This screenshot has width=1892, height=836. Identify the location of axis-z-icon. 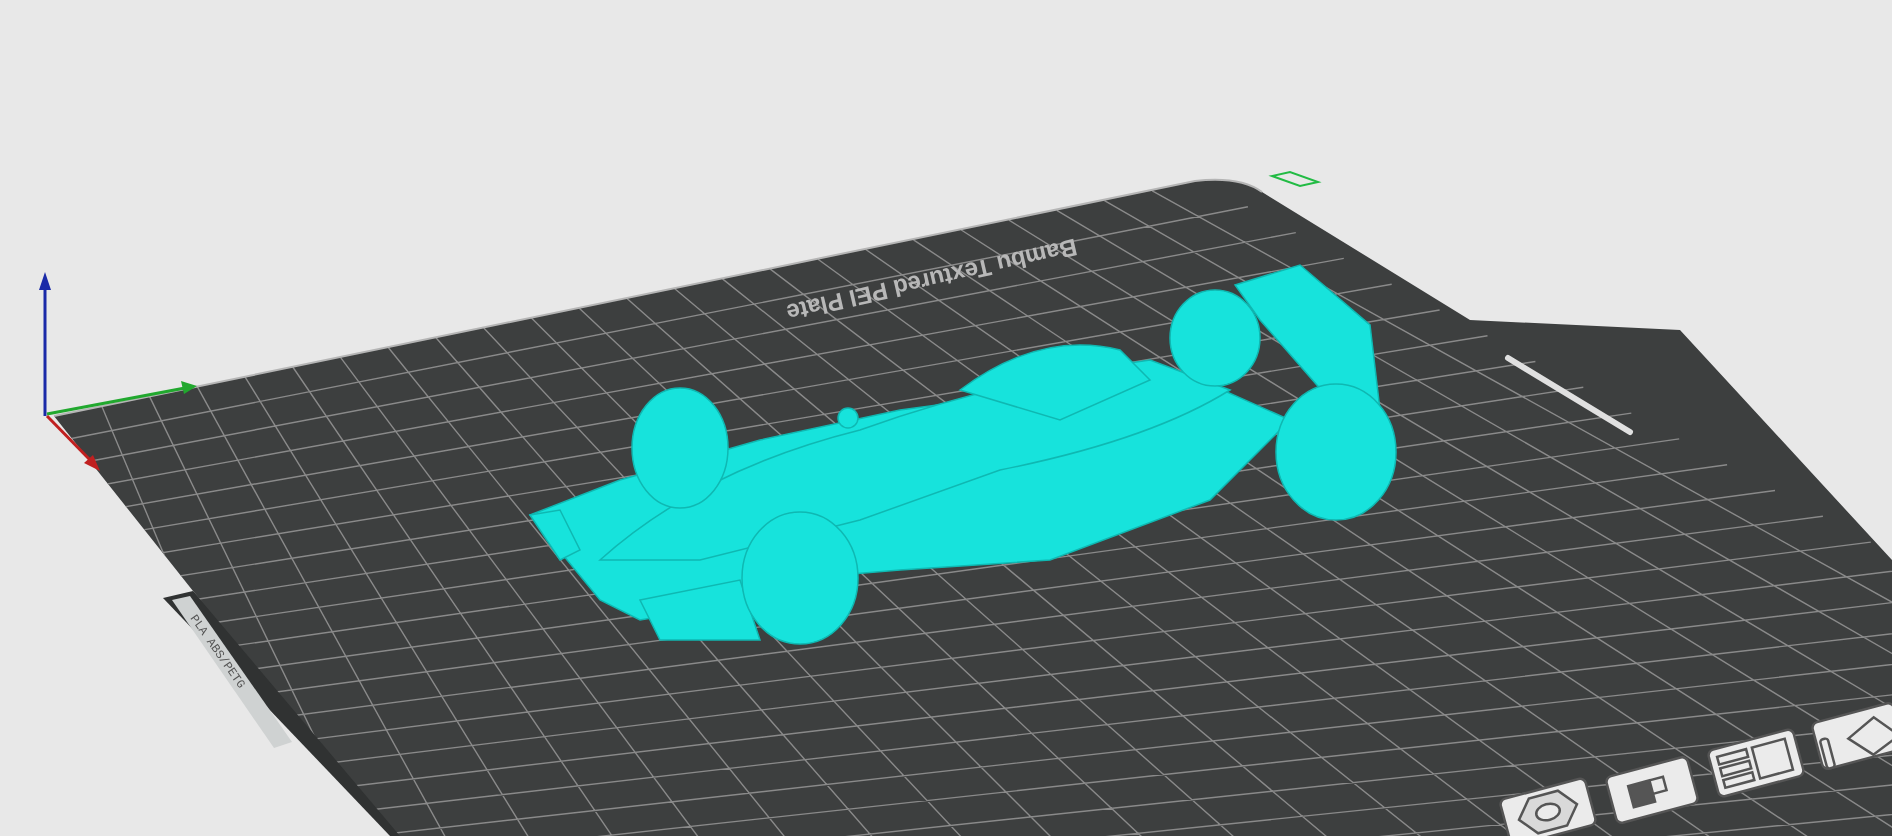
(45, 344).